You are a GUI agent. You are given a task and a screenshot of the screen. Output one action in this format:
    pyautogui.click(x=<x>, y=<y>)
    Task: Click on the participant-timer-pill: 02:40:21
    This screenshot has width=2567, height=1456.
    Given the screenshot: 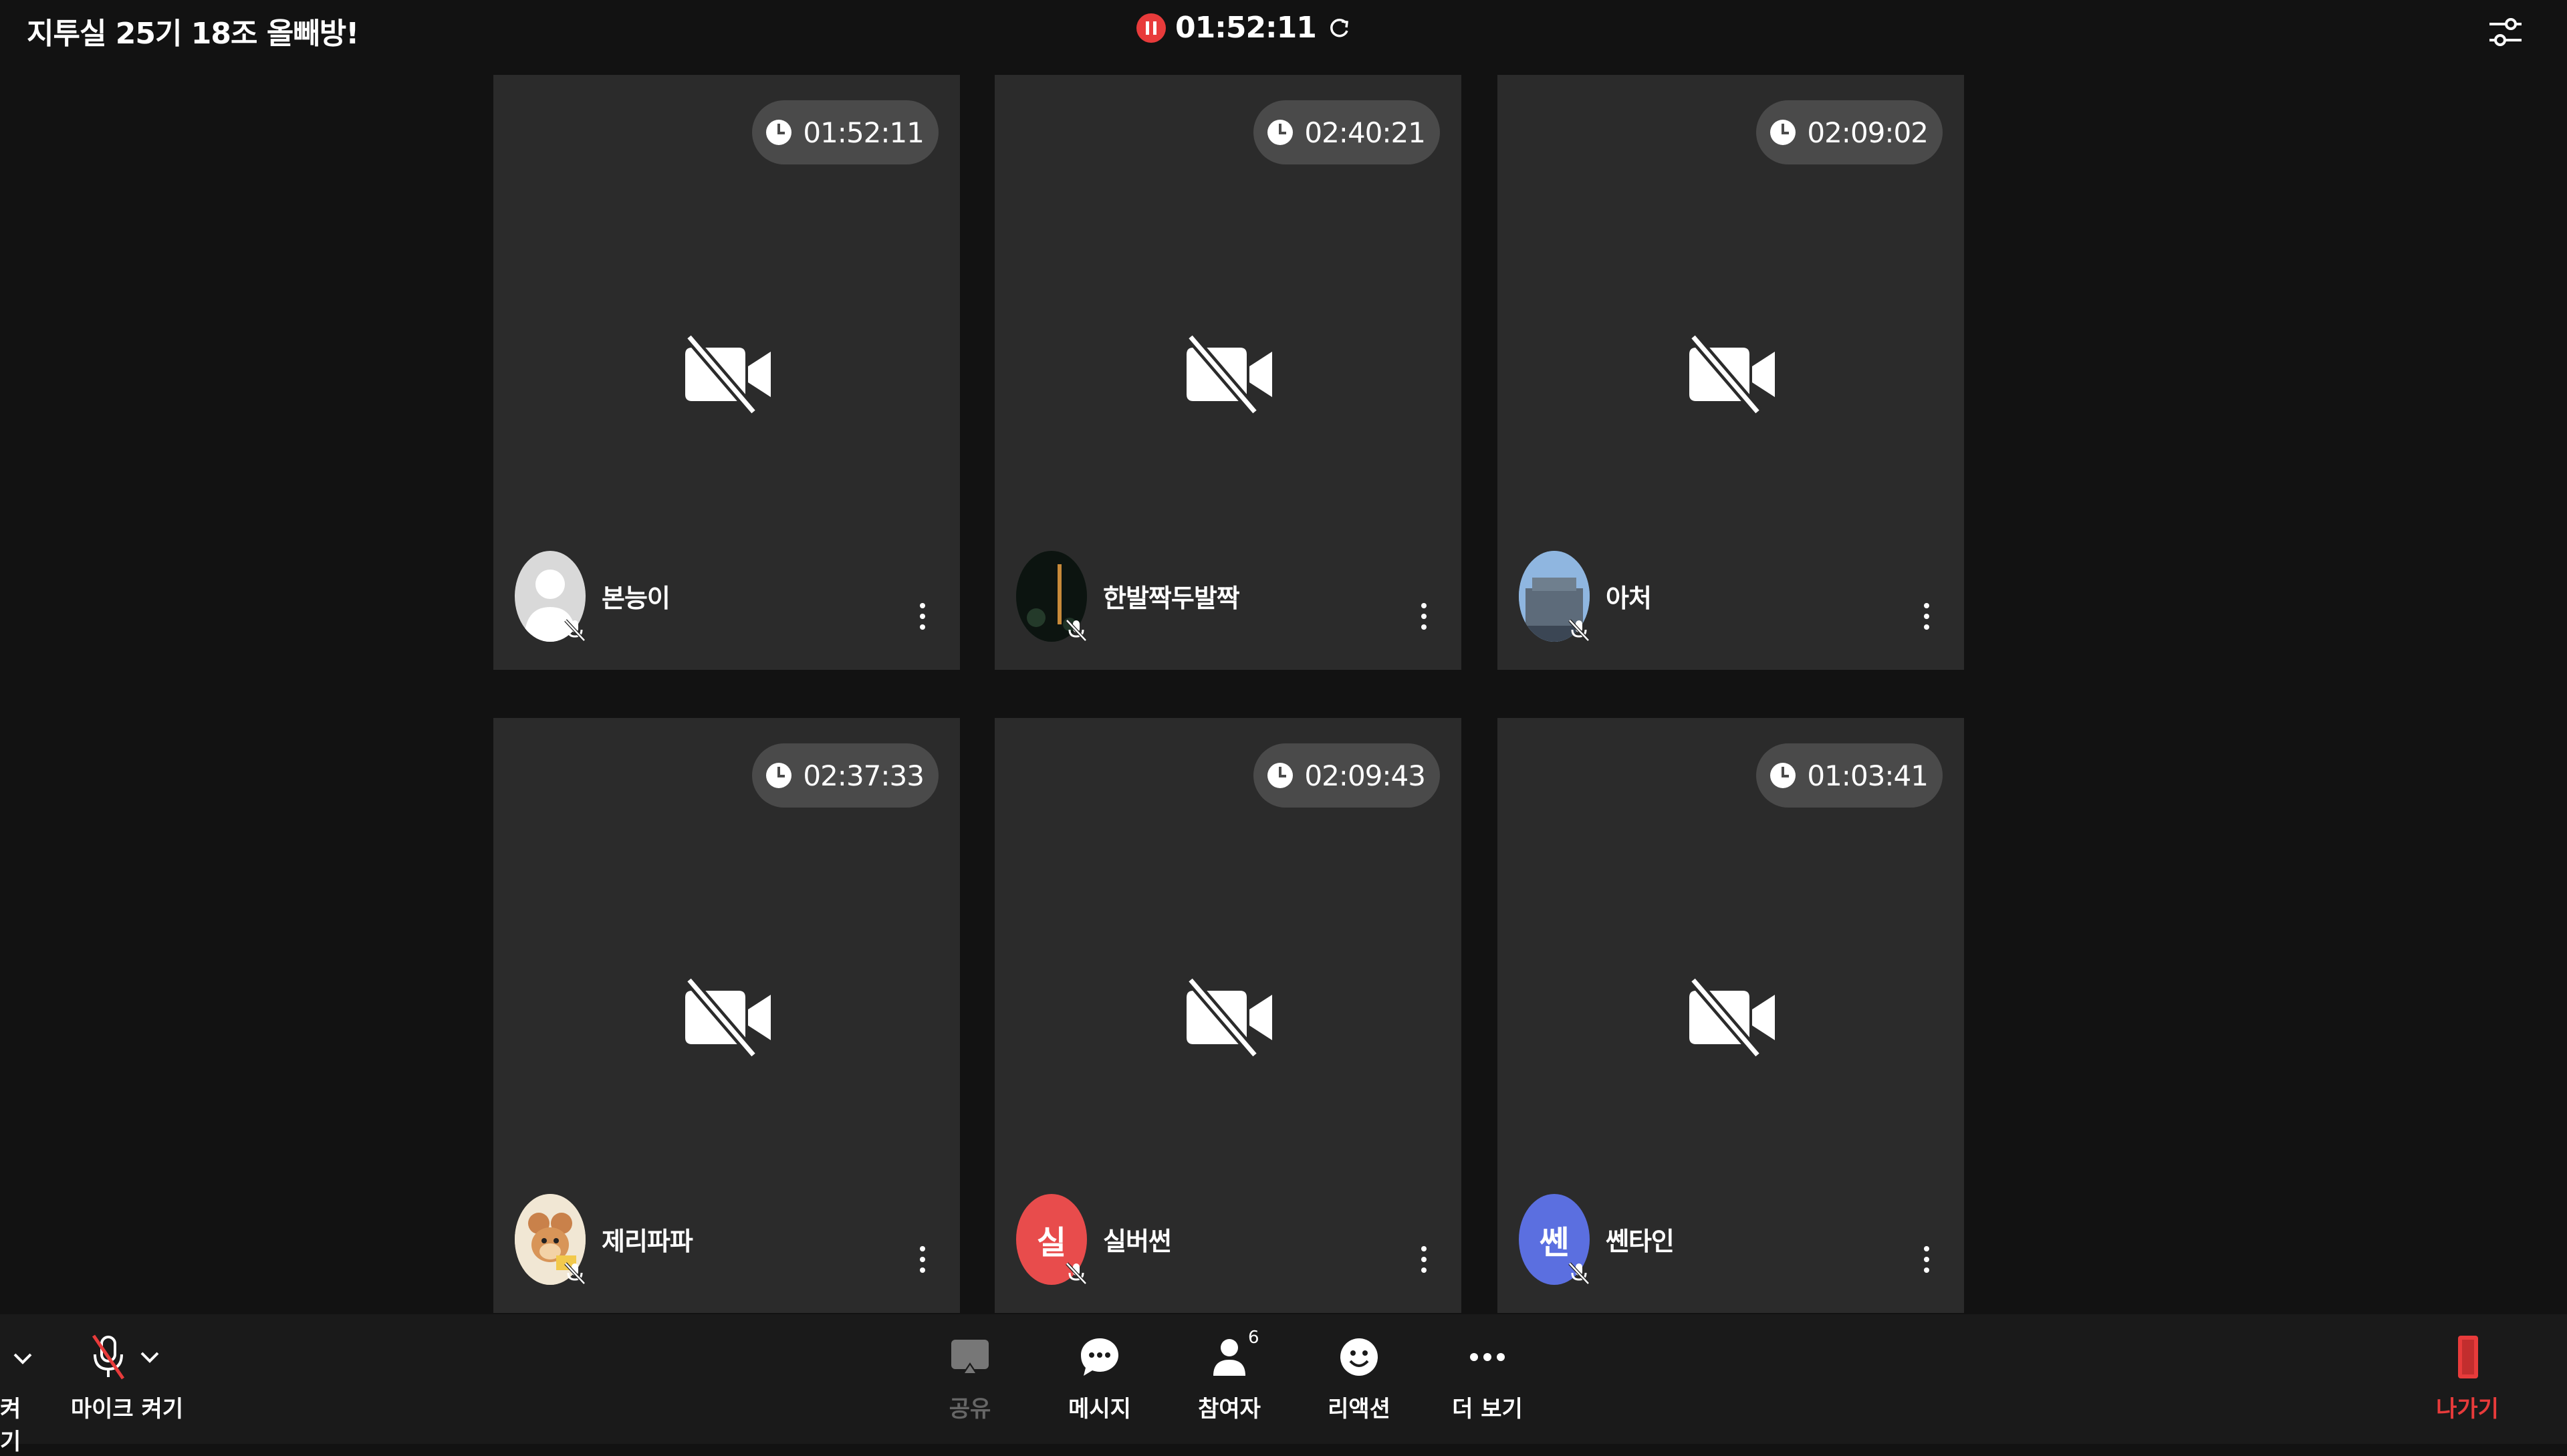 What is the action you would take?
    pyautogui.click(x=1346, y=132)
    